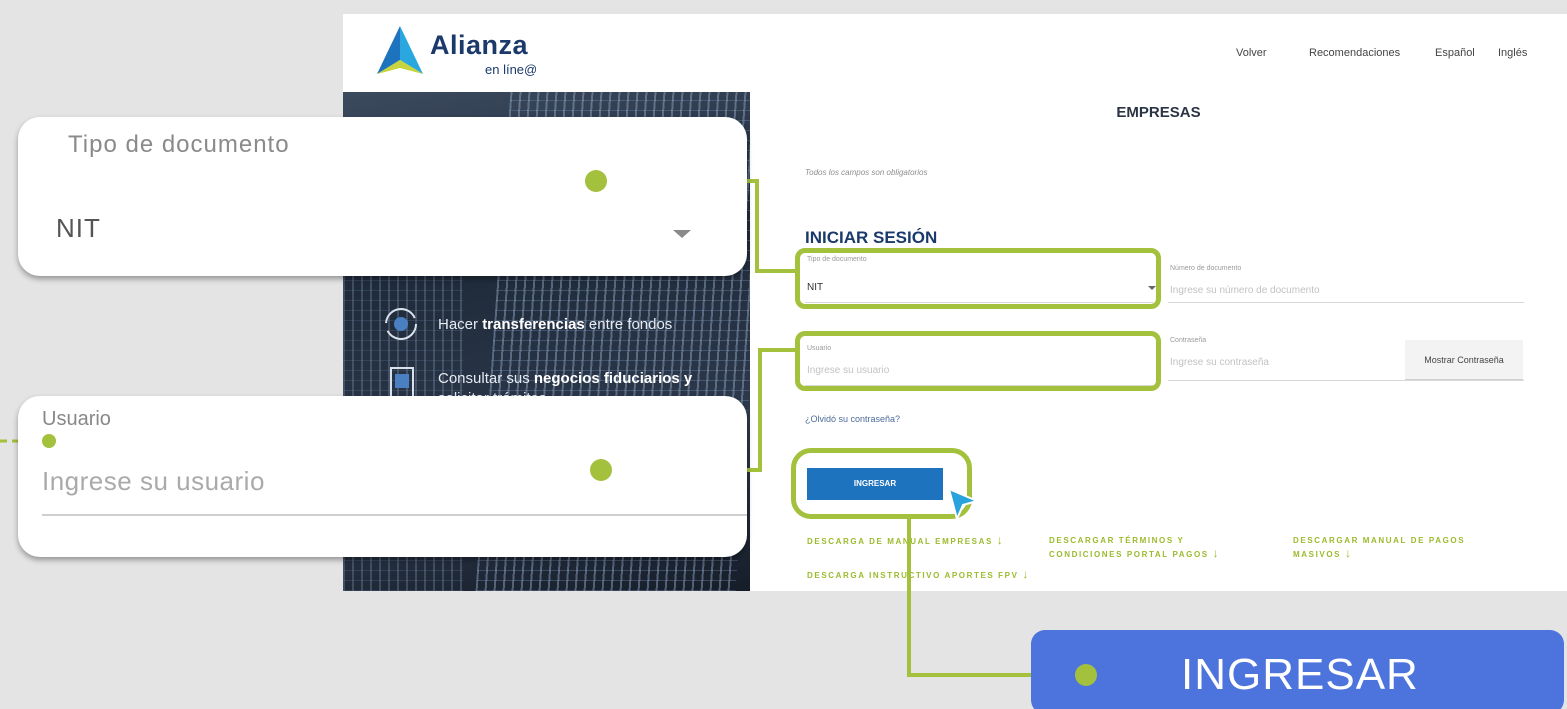 This screenshot has width=1567, height=709. What do you see at coordinates (394, 515) in the screenshot?
I see `callout-user-underline` at bounding box center [394, 515].